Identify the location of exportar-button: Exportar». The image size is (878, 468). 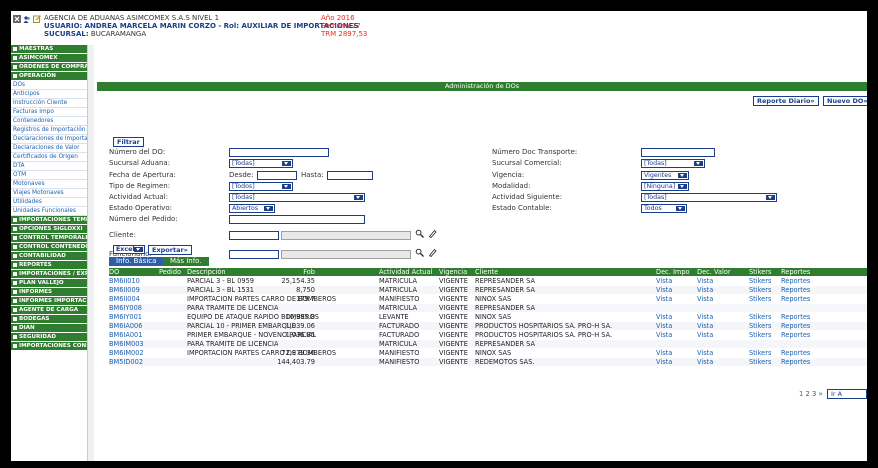
(170, 250).